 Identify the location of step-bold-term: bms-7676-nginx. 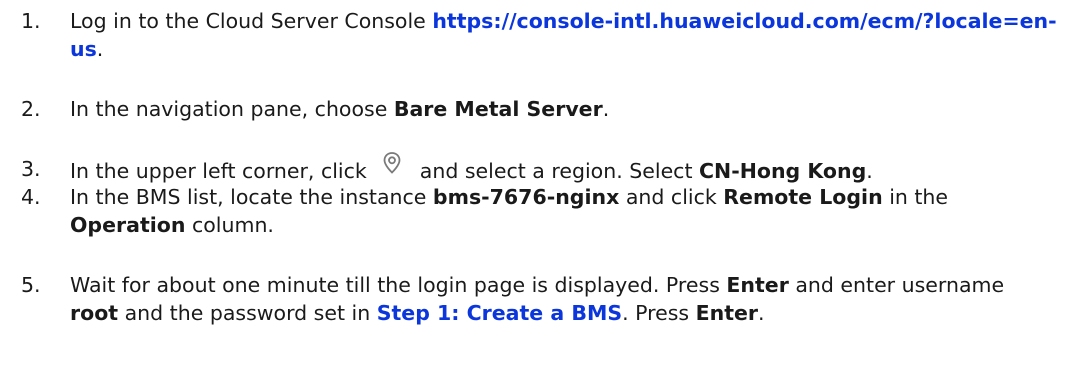
(526, 197).